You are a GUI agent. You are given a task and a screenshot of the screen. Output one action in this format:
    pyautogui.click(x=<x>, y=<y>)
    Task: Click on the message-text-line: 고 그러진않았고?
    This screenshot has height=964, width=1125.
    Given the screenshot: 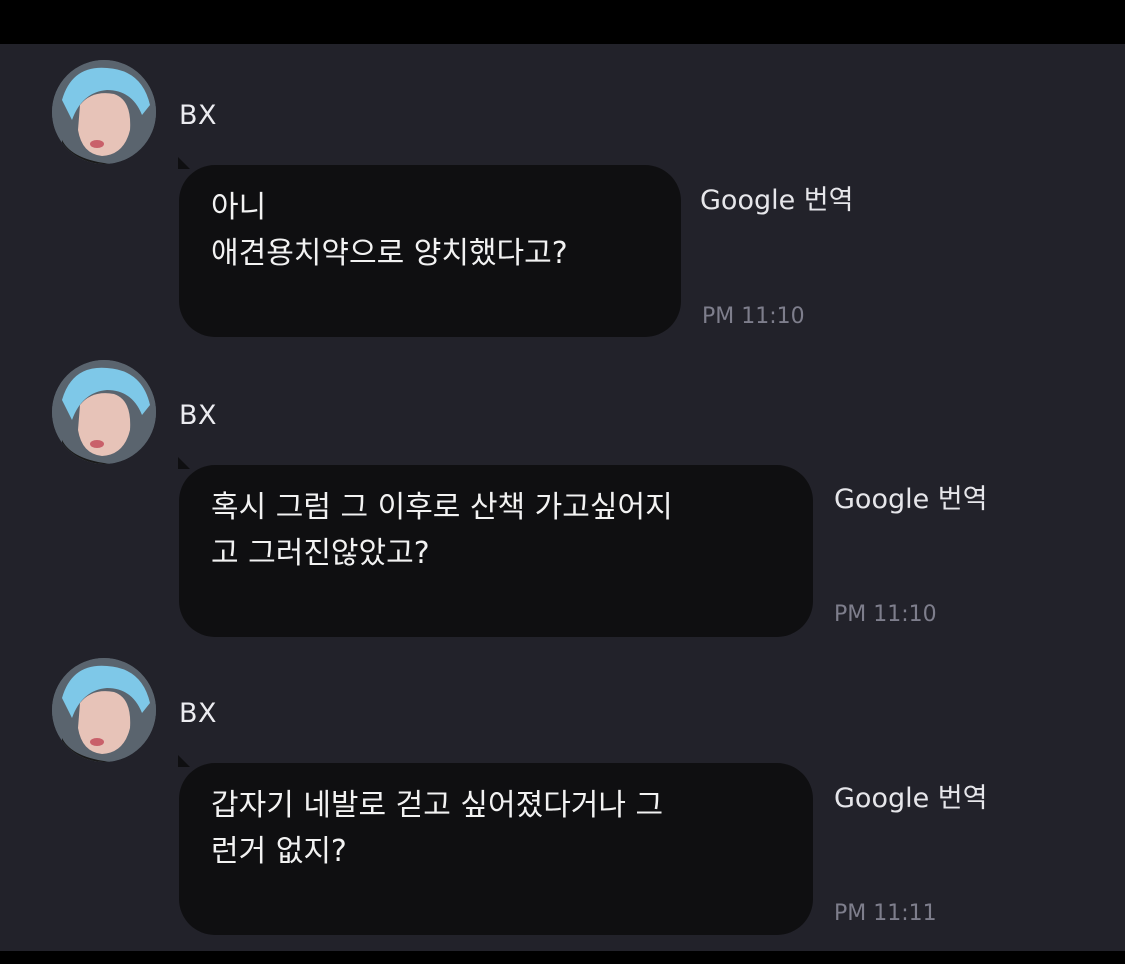 What is the action you would take?
    pyautogui.click(x=320, y=553)
    